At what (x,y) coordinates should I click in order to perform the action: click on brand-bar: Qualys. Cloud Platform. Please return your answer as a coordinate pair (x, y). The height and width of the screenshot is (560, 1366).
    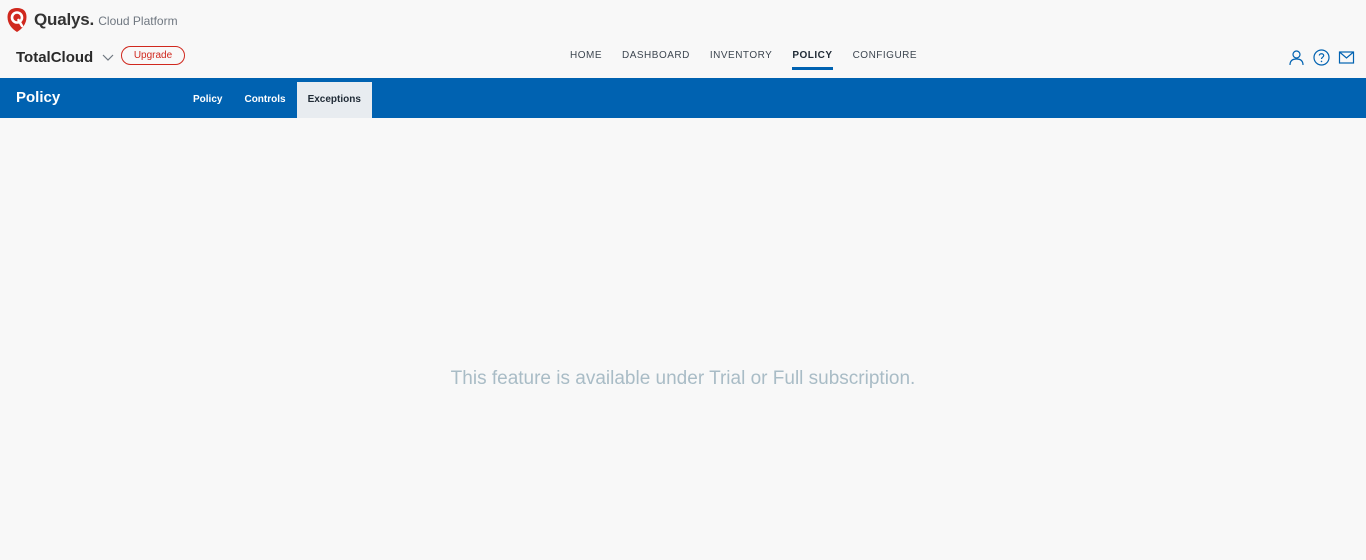
    Looking at the image, I should click on (683, 20).